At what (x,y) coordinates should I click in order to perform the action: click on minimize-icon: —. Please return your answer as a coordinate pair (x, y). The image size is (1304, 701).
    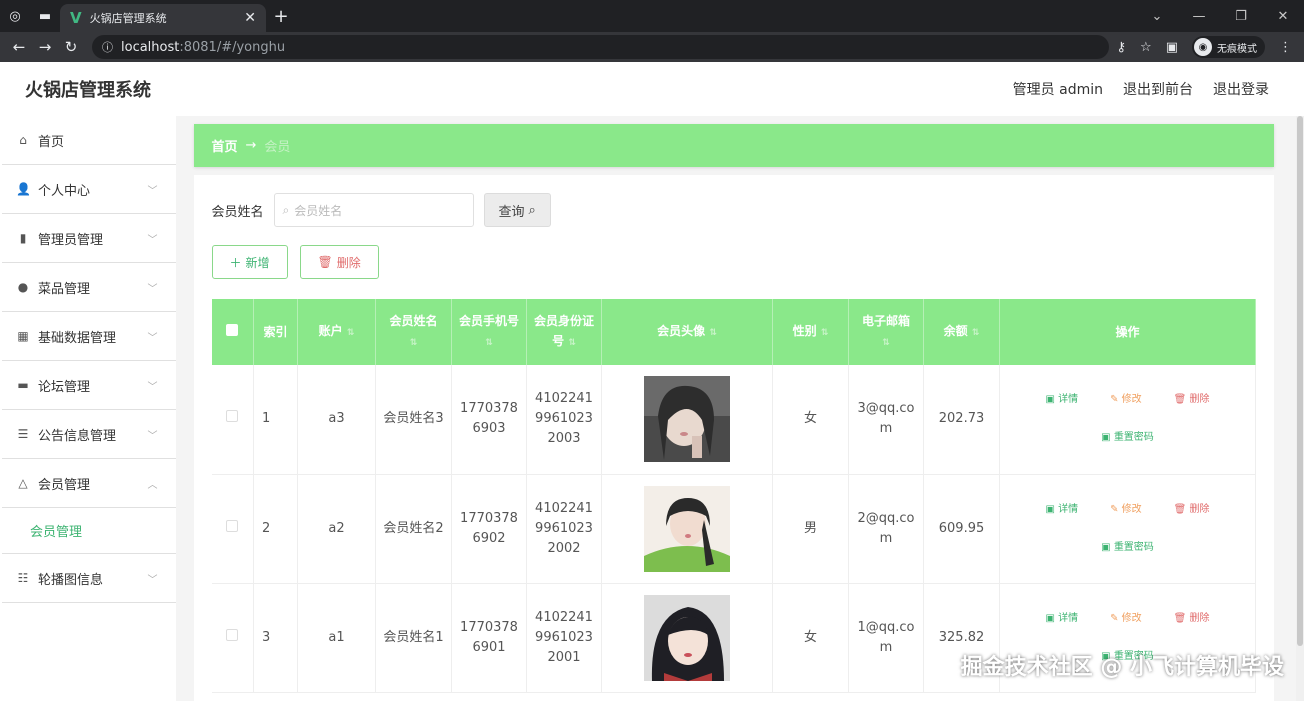
    Looking at the image, I should click on (1199, 16).